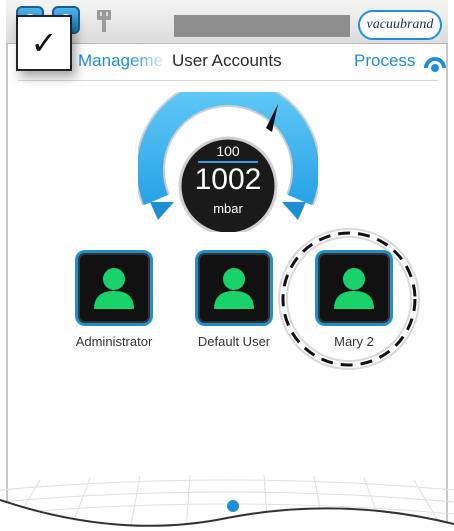 The width and height of the screenshot is (454, 531). Describe the element at coordinates (228, 208) in the screenshot. I see `pressure-unit: mbar` at that location.